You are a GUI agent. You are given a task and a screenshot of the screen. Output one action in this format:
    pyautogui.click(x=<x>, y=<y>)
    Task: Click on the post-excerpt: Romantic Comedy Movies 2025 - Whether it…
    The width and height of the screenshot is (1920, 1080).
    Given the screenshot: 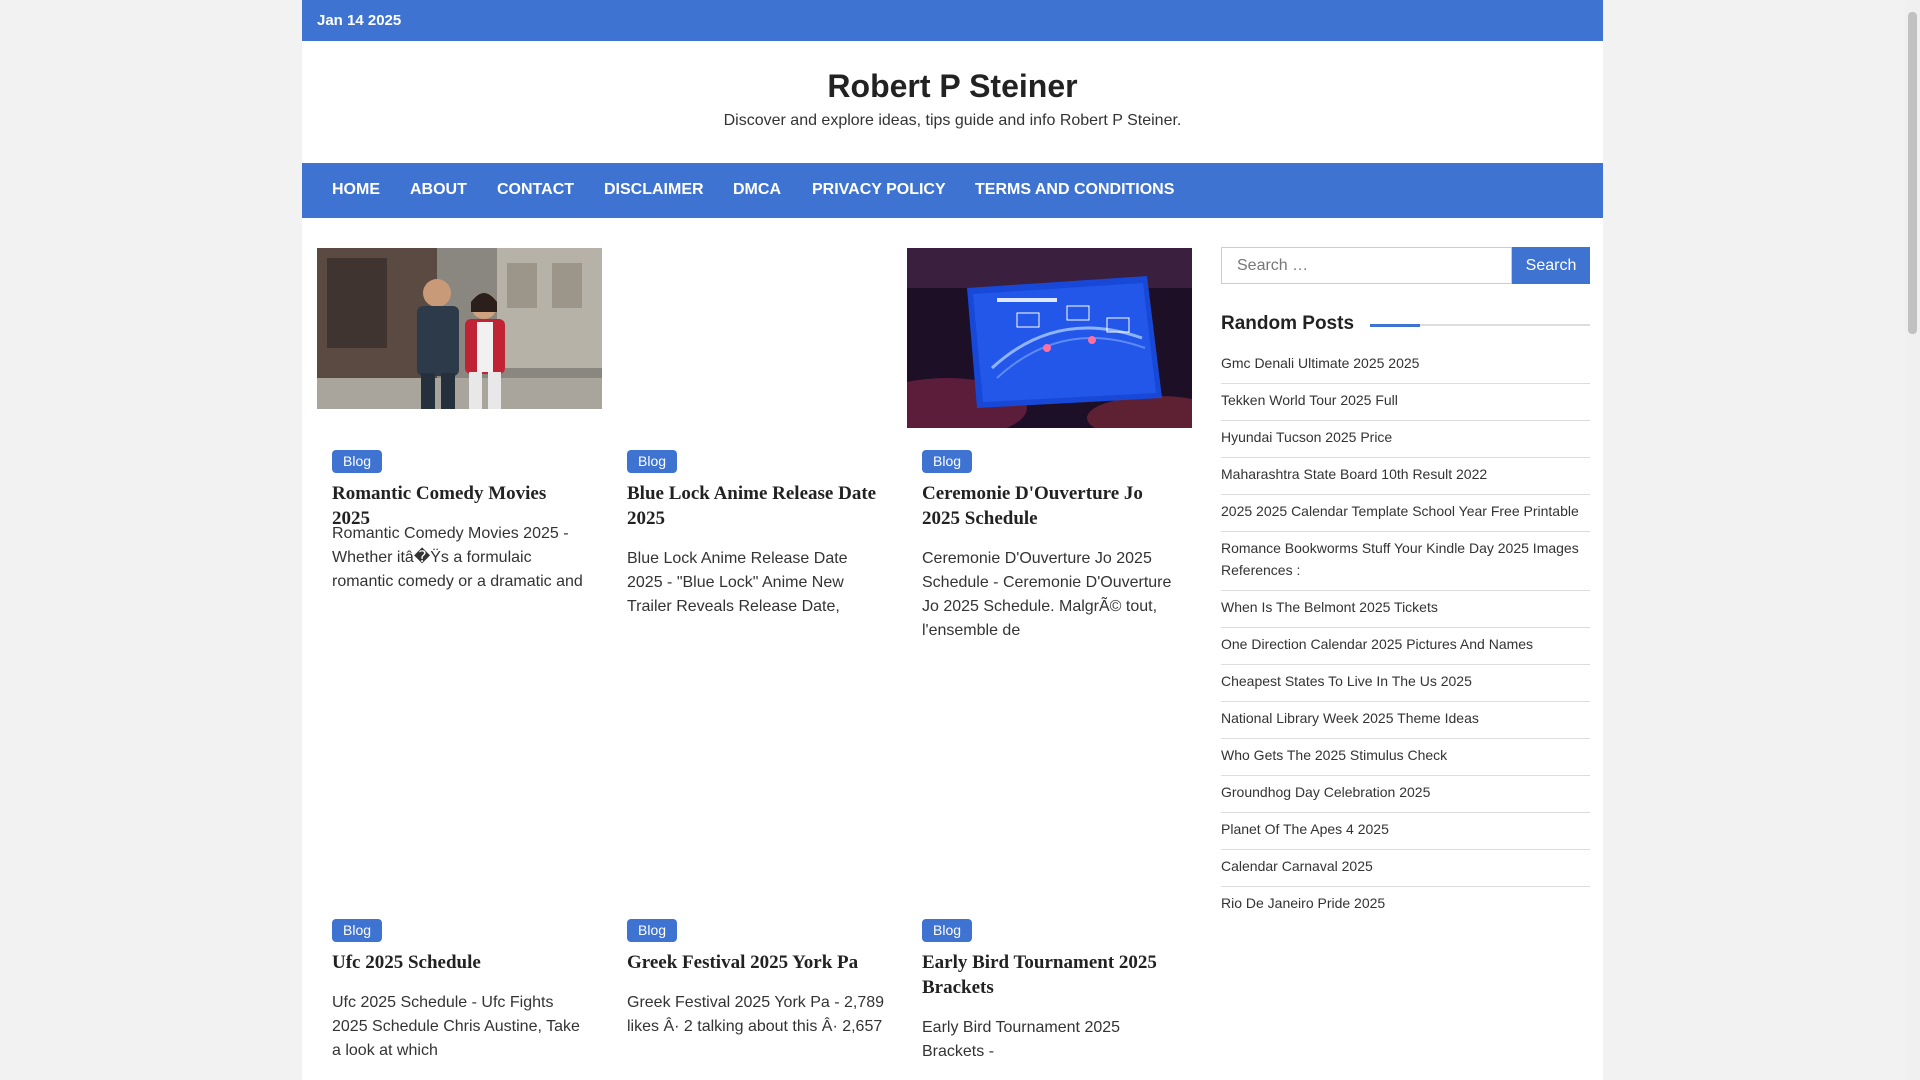 What is the action you would take?
    pyautogui.click(x=457, y=557)
    